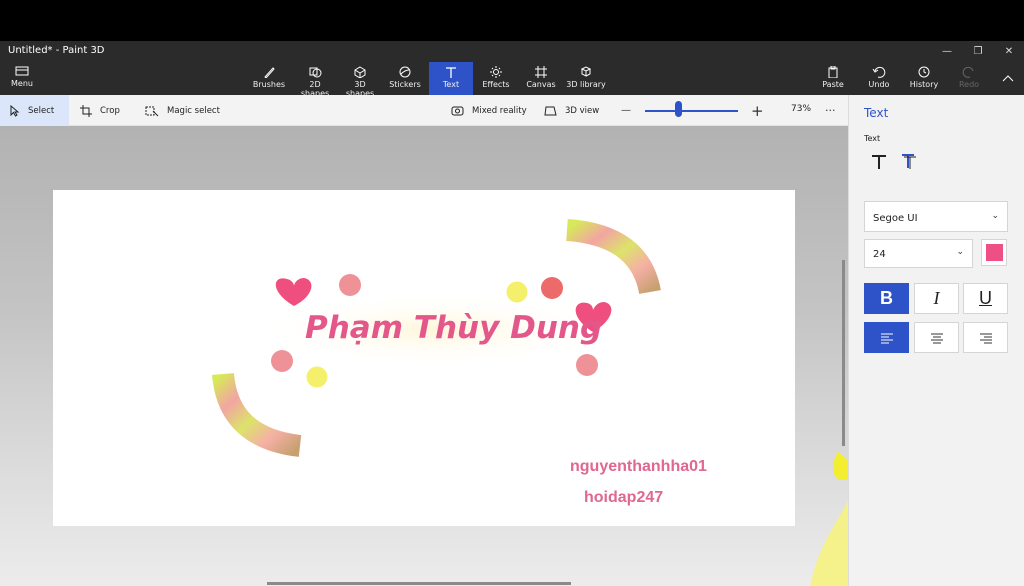  I want to click on sun-icon, so click(496, 72).